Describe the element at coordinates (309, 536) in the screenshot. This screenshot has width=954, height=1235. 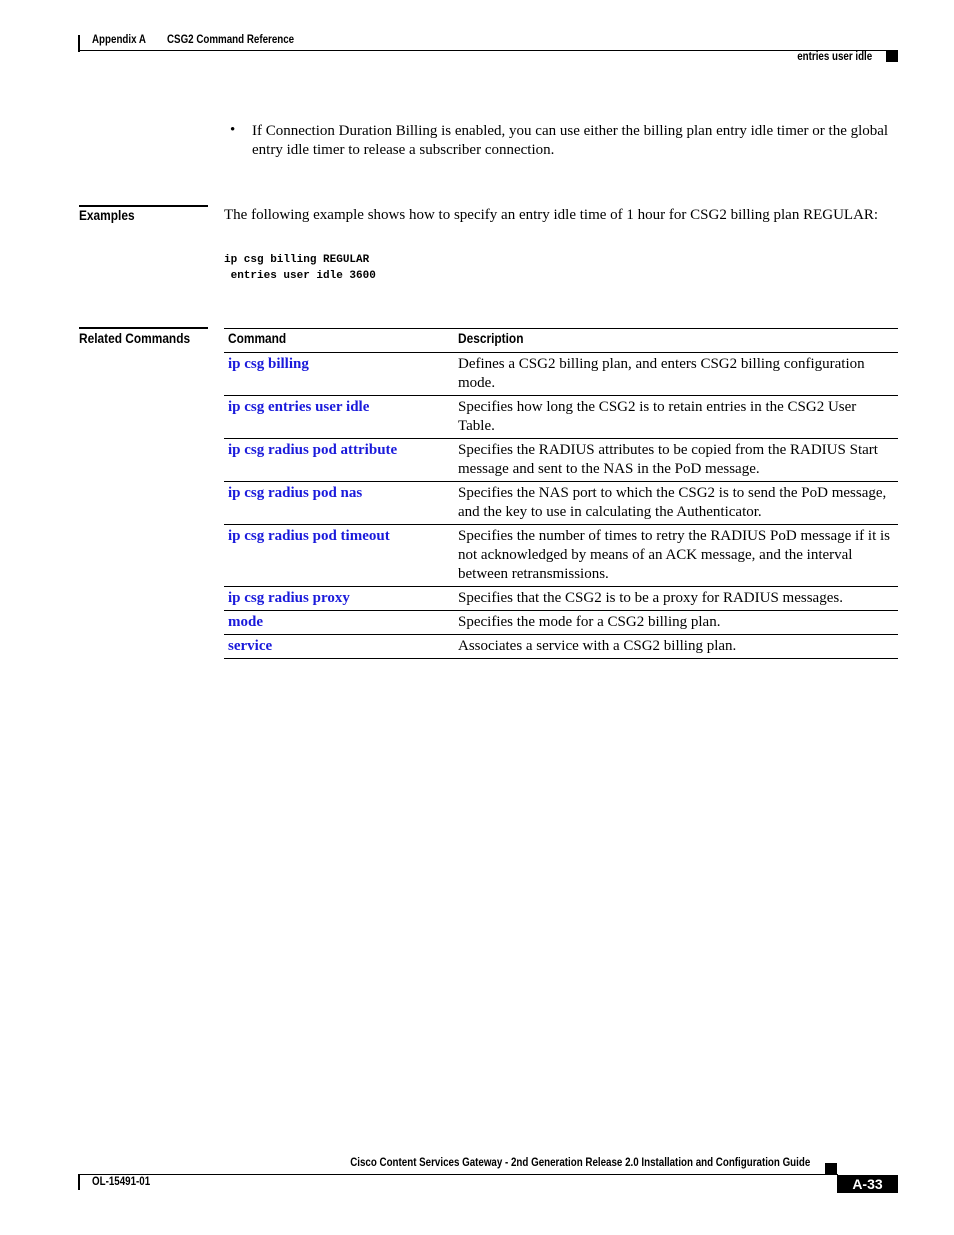
I see `command-link: ip csg radius pod timeout` at that location.